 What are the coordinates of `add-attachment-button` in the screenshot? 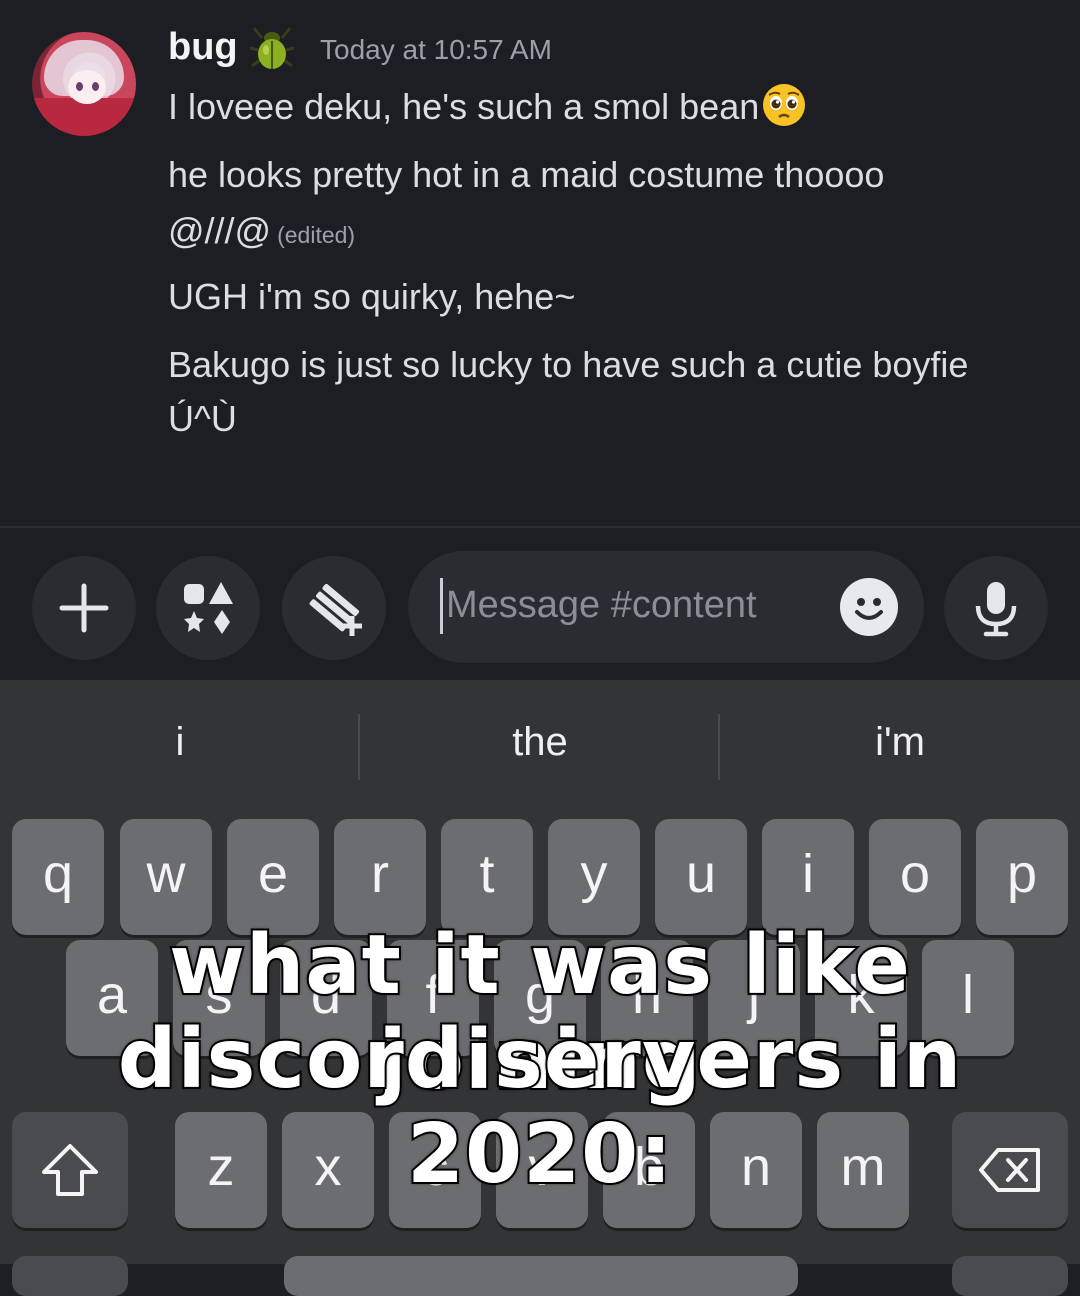 It's located at (84, 608).